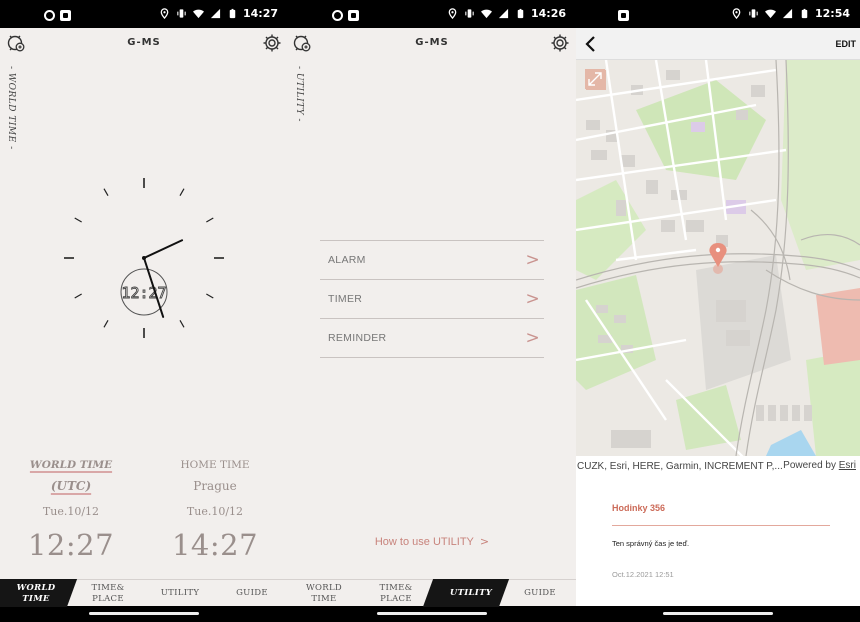  What do you see at coordinates (432, 260) in the screenshot?
I see `menu-item-alarm: ALARM >` at bounding box center [432, 260].